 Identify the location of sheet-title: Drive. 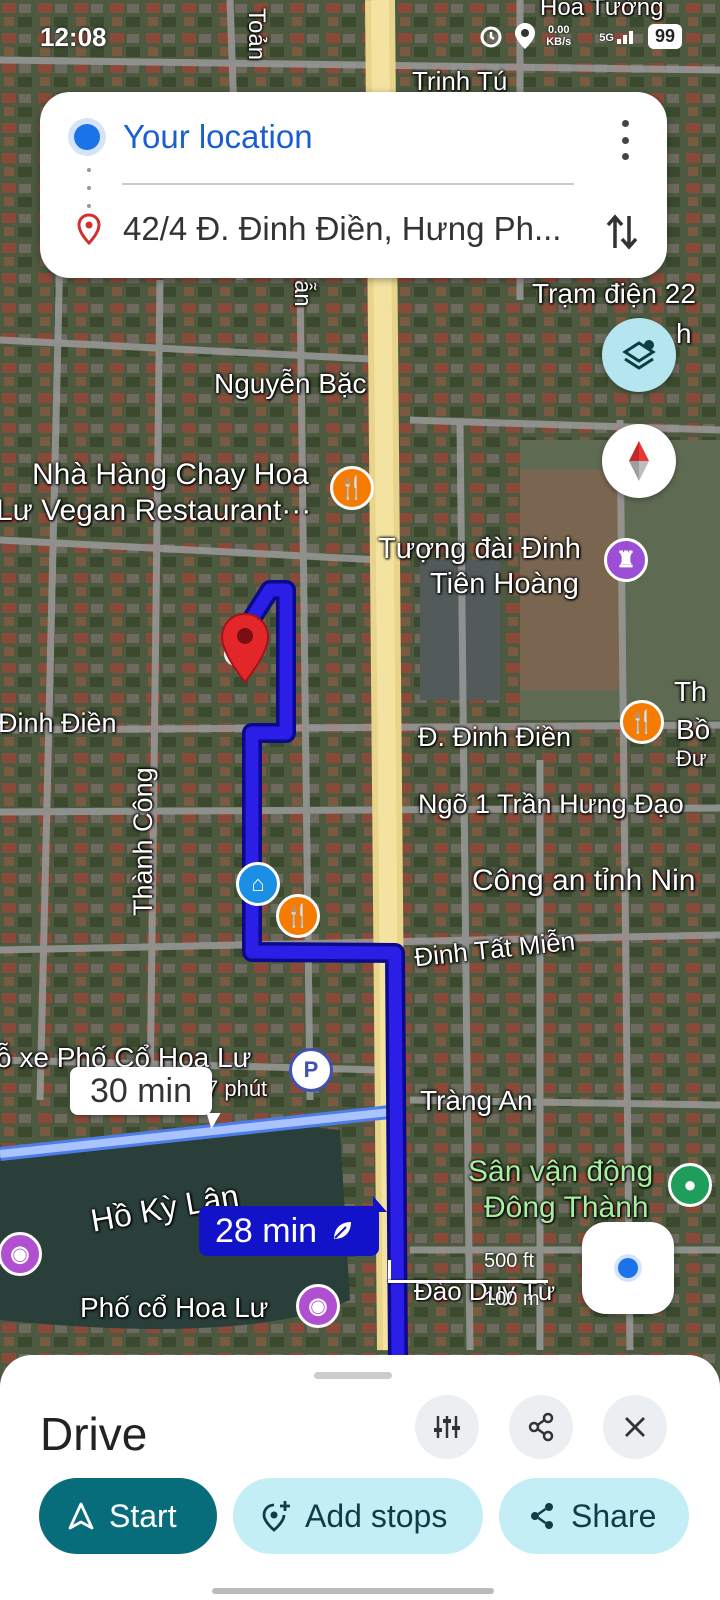
(94, 1434).